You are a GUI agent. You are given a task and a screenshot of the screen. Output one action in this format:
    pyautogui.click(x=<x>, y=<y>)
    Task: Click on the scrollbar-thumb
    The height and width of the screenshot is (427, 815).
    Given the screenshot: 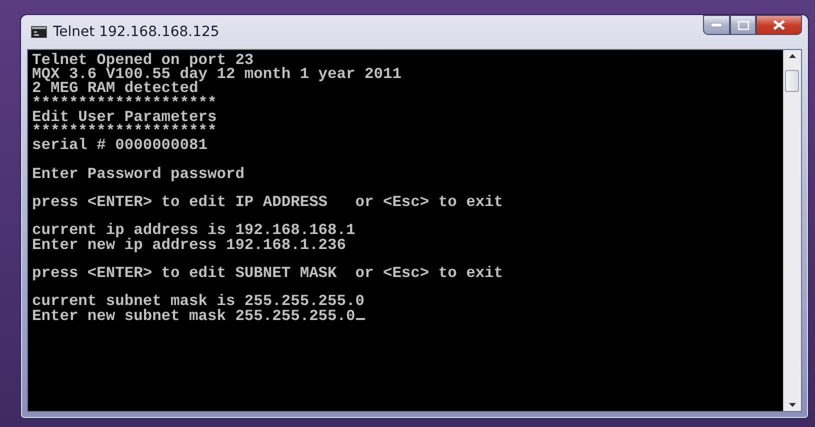 What is the action you would take?
    pyautogui.click(x=792, y=81)
    